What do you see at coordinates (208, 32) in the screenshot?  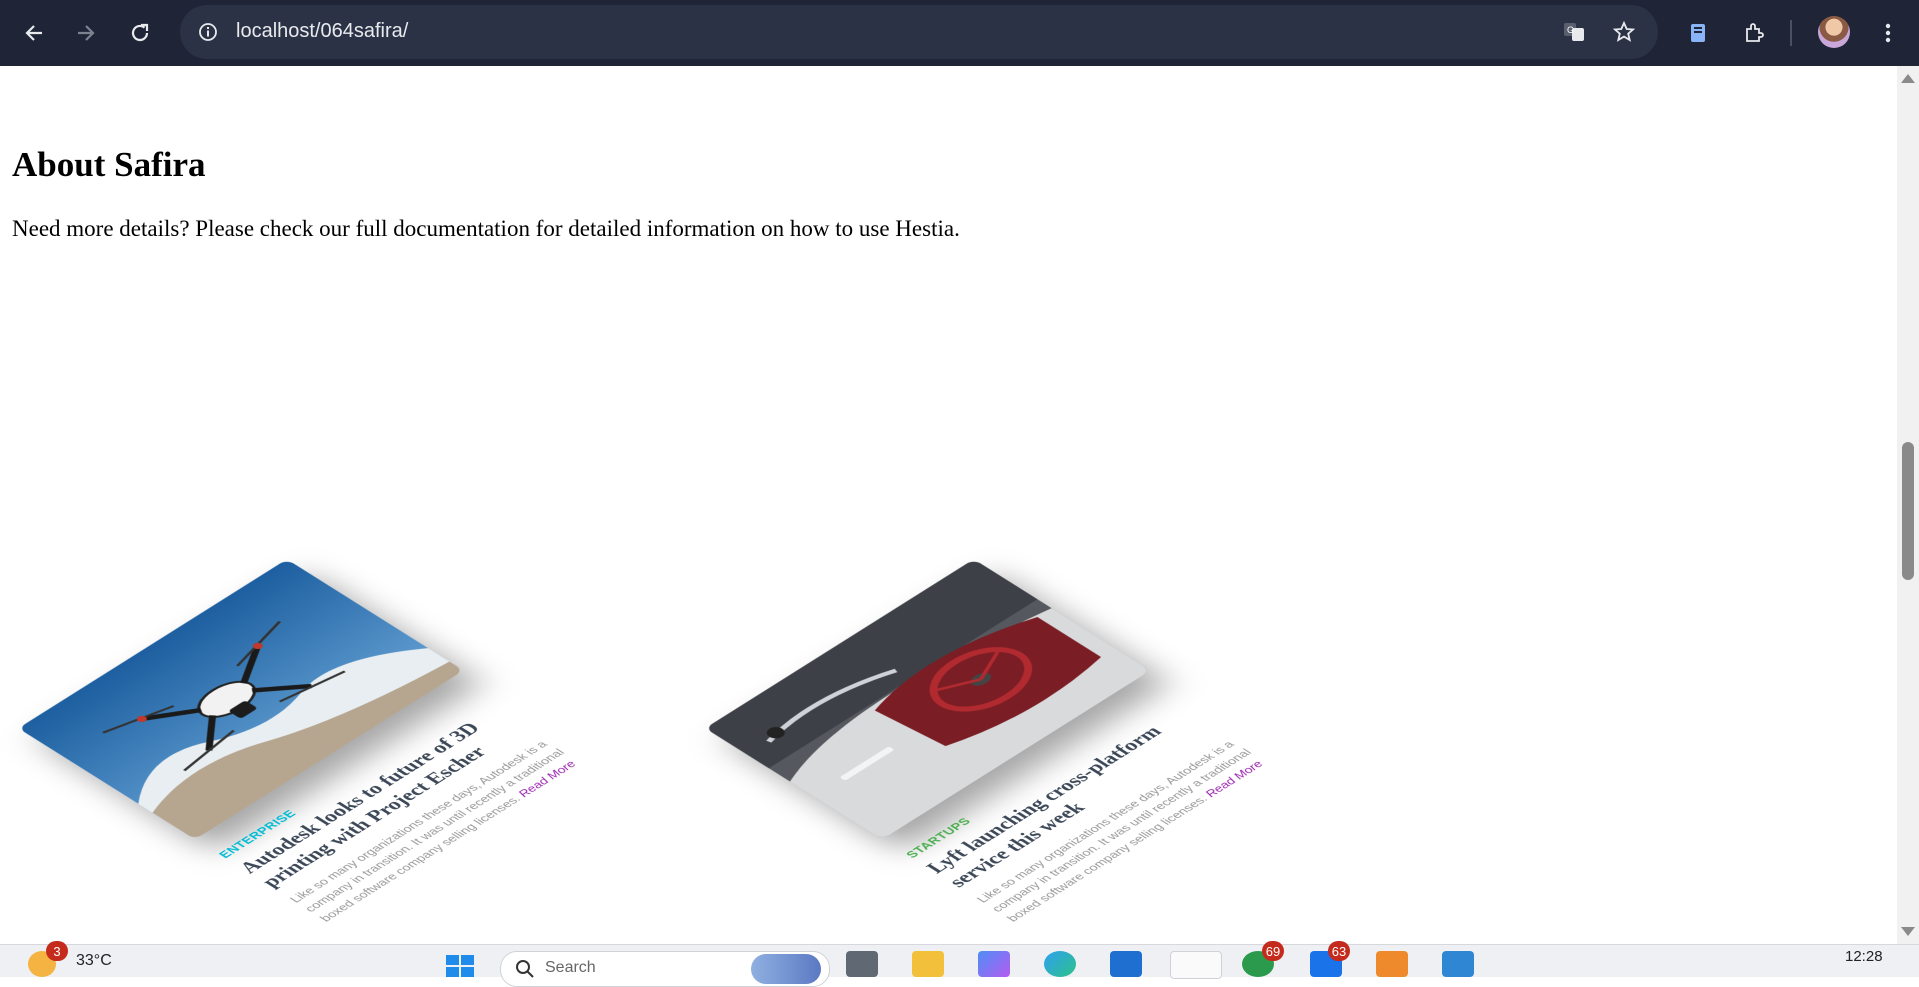 I see `site-info-icon` at bounding box center [208, 32].